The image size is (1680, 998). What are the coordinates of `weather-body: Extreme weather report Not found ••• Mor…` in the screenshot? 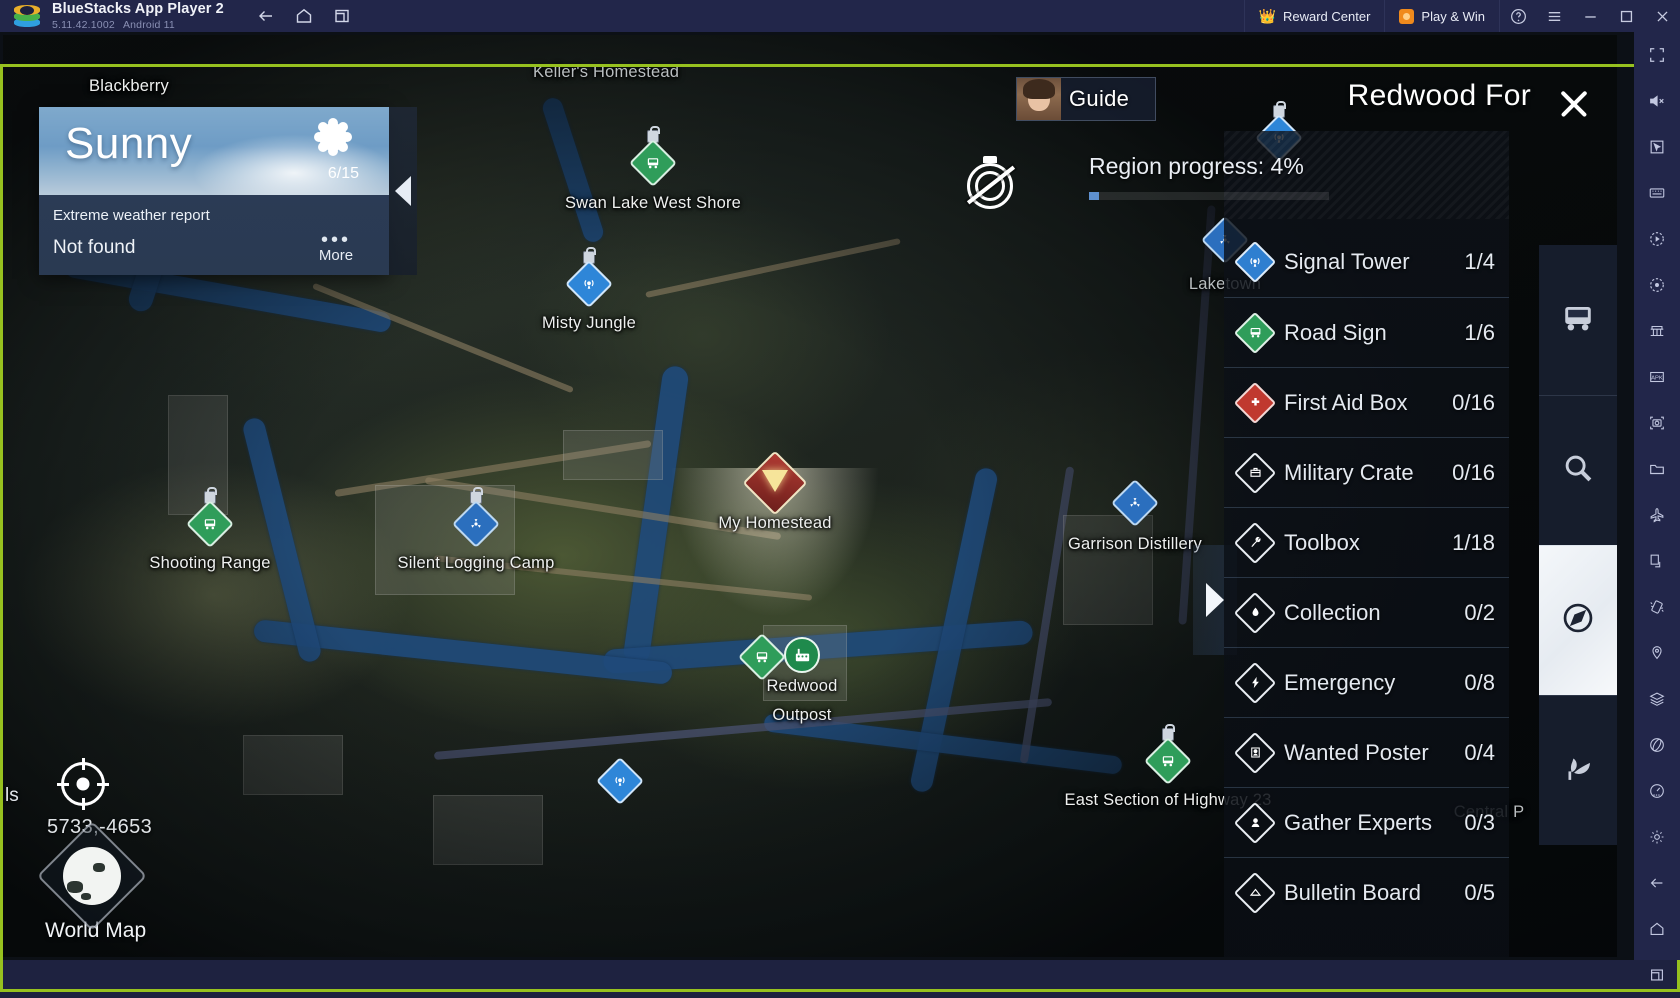 It's located at (214, 235).